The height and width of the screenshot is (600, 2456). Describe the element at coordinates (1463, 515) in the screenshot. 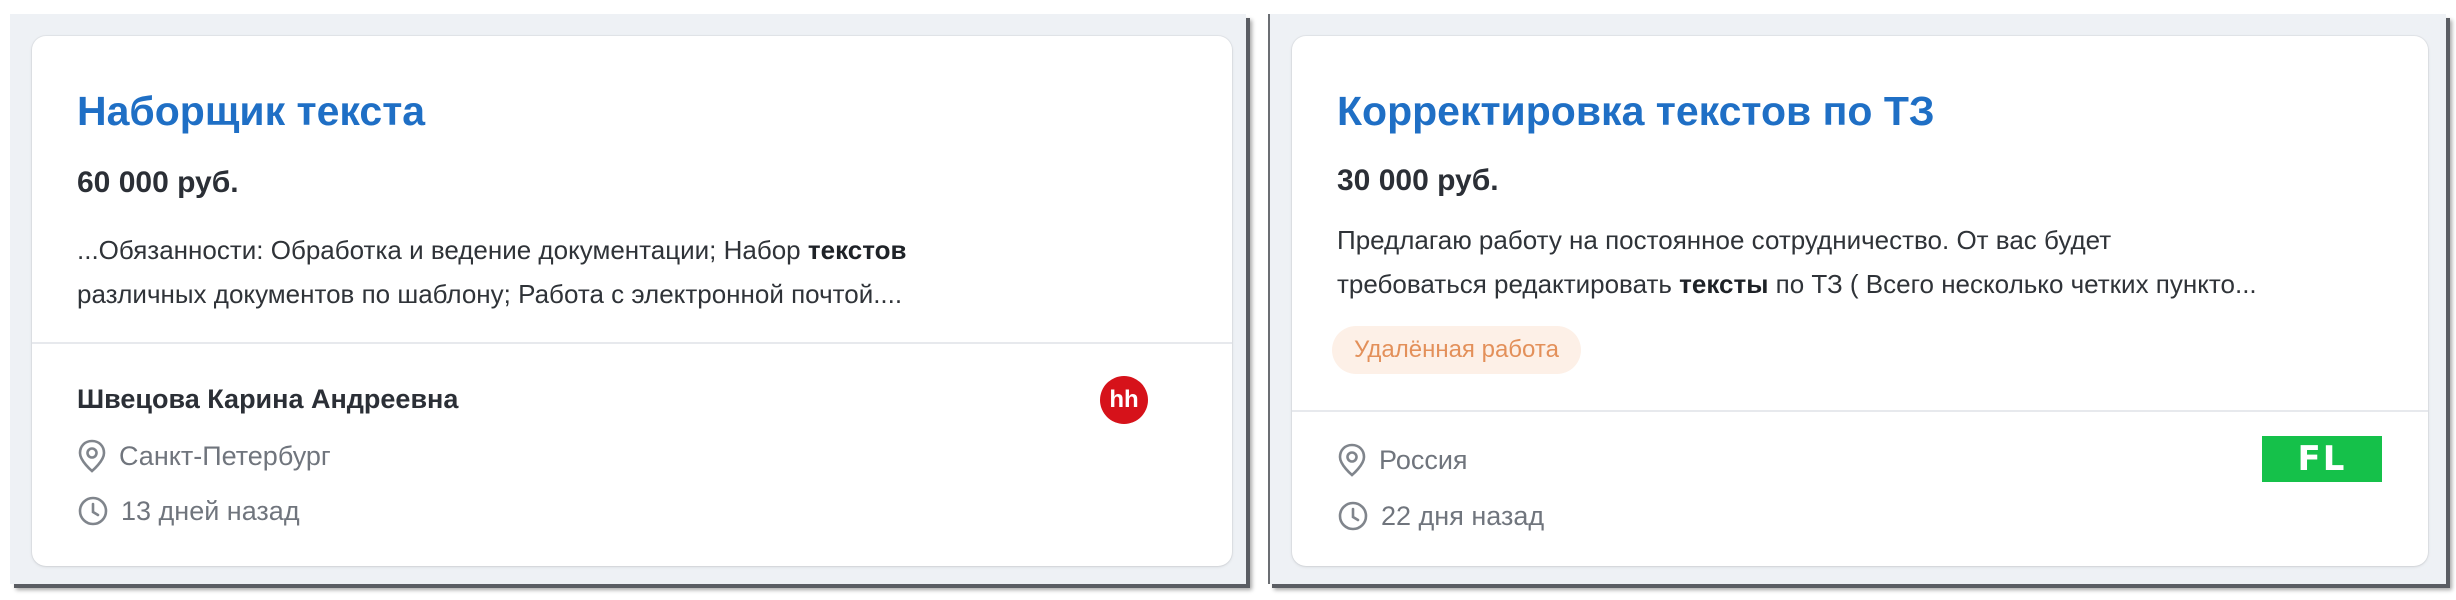

I see `posted-date: 22 дня назад` at that location.